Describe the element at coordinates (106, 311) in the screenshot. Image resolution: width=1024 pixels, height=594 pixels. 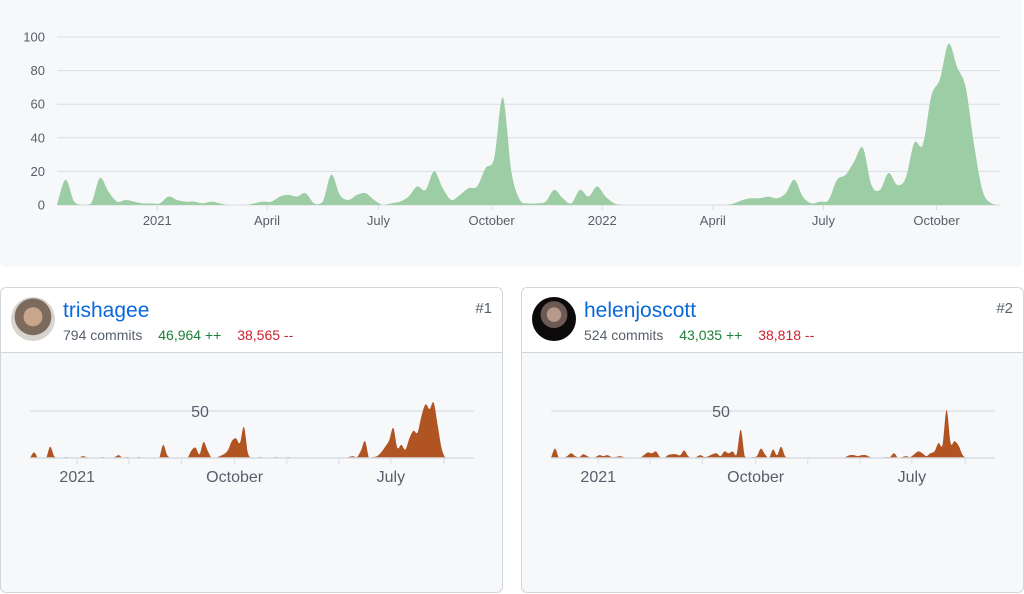
I see `contributor-username-link: trishagee` at that location.